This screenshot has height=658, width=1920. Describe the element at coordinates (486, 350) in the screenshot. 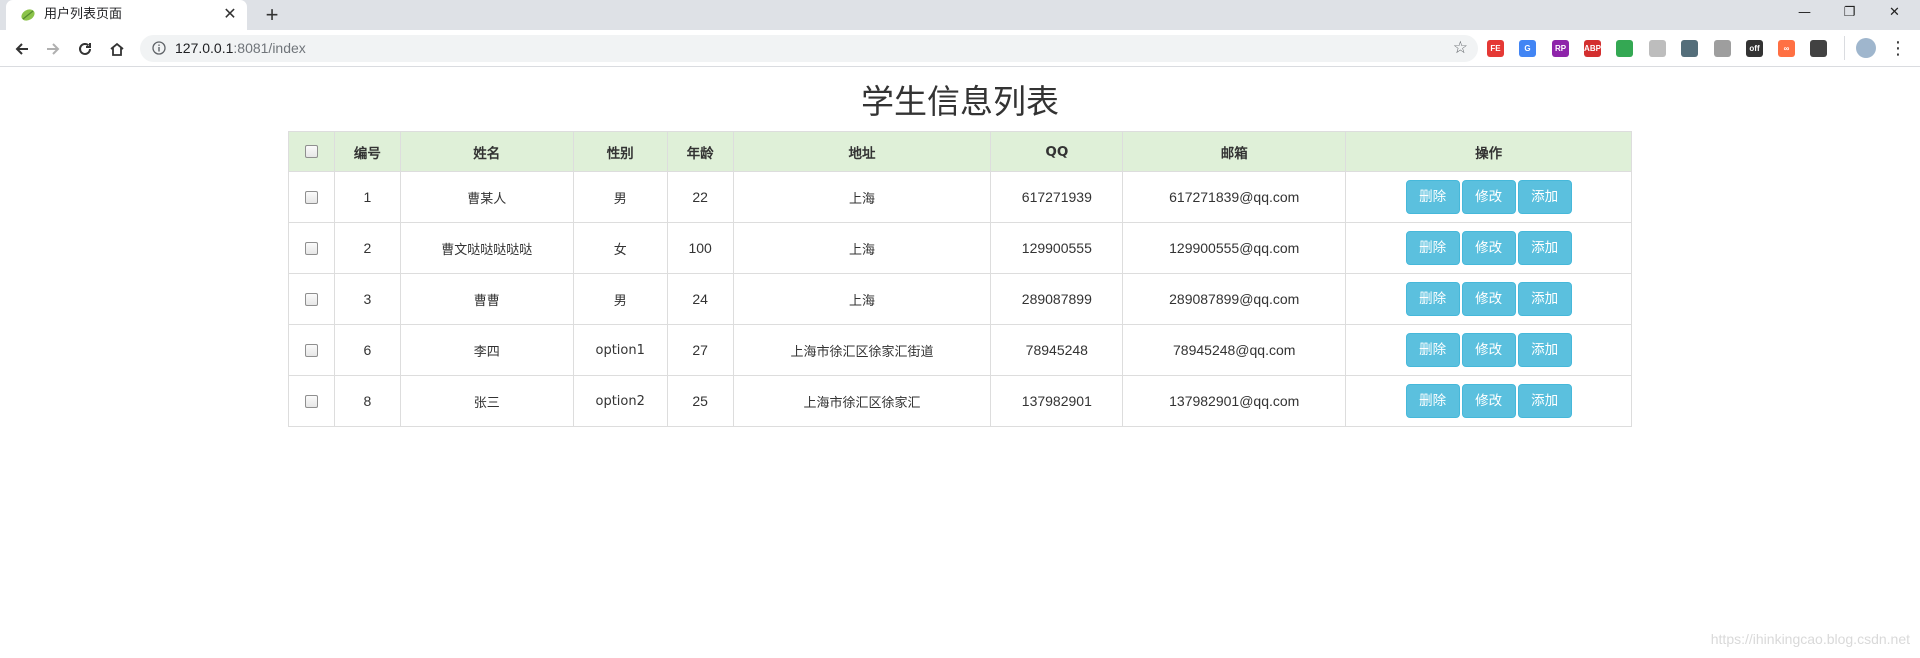

I see `cell-name: 李四` at that location.